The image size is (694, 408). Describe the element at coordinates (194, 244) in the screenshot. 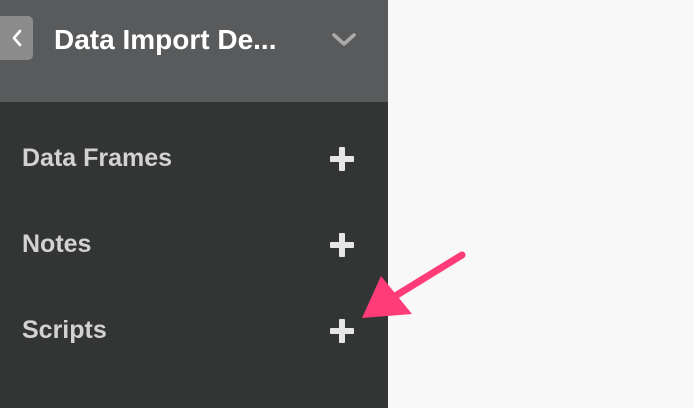

I see `section-notes: Notes` at that location.